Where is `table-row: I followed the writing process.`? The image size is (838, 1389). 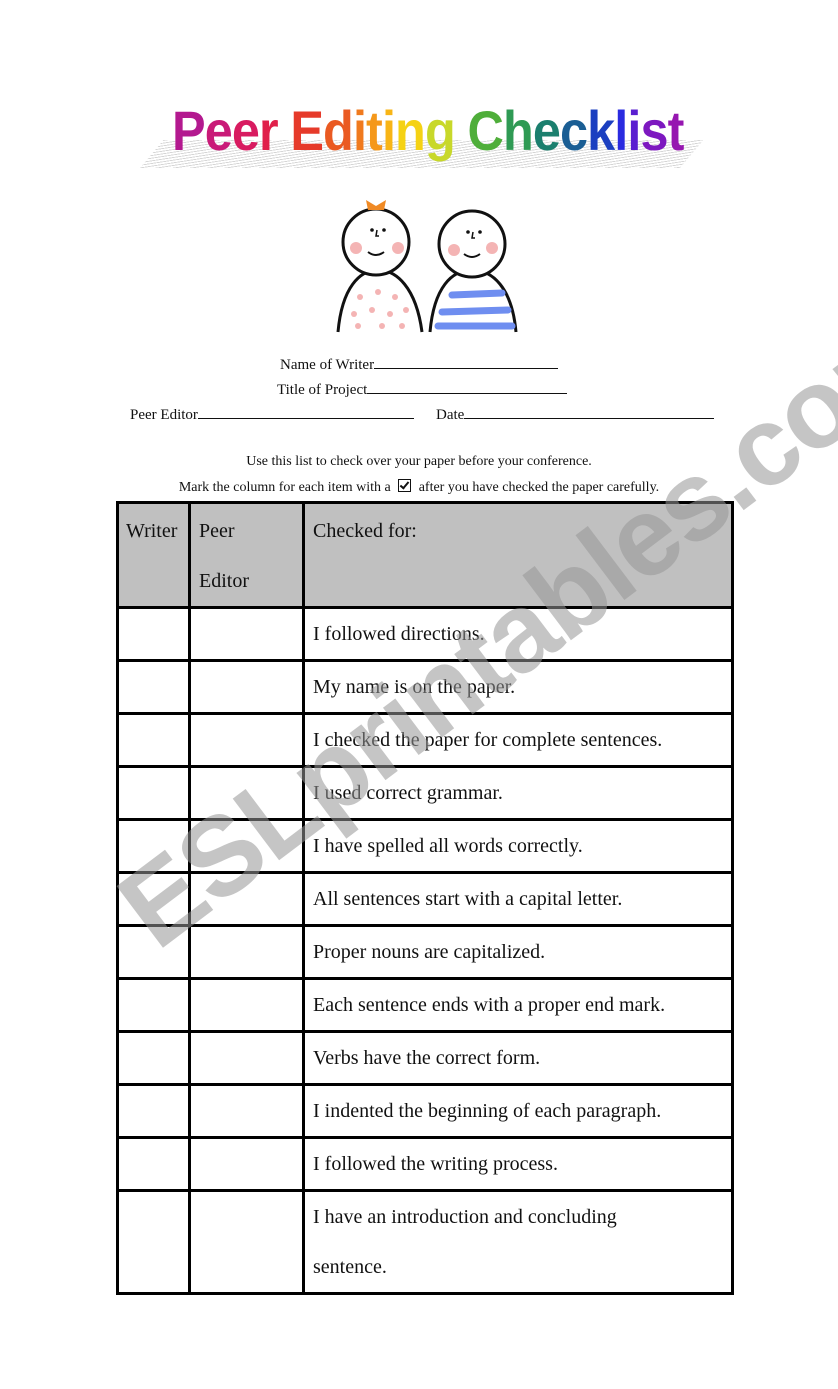
table-row: I followed the writing process. is located at coordinates (425, 1164).